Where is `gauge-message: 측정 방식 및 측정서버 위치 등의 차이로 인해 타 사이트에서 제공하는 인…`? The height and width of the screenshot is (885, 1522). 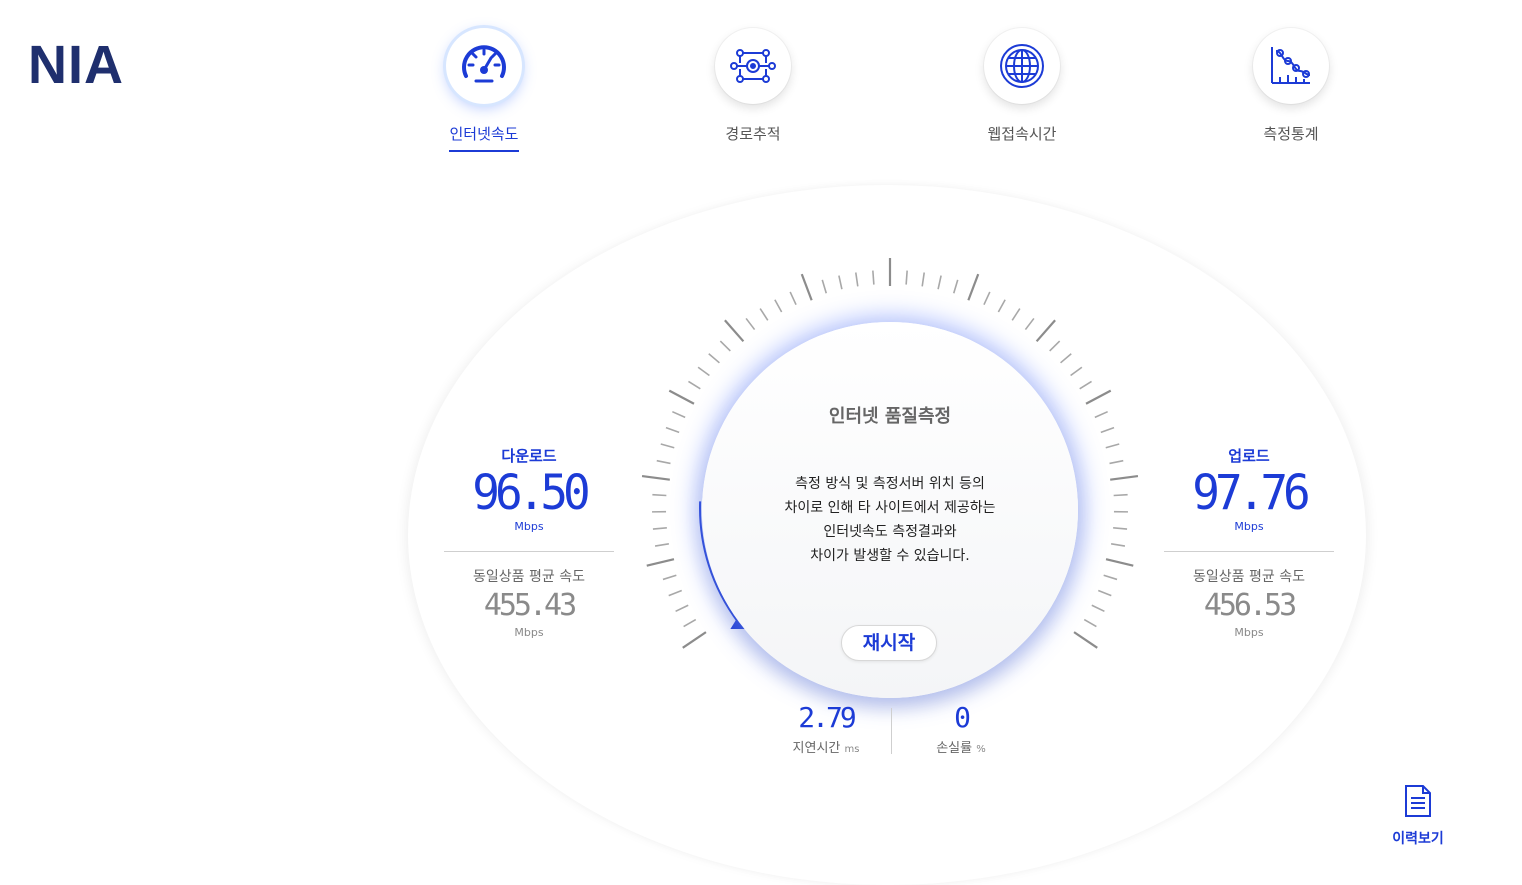 gauge-message: 측정 방식 및 측정서버 위치 등의 차이로 인해 타 사이트에서 제공하는 인… is located at coordinates (890, 520).